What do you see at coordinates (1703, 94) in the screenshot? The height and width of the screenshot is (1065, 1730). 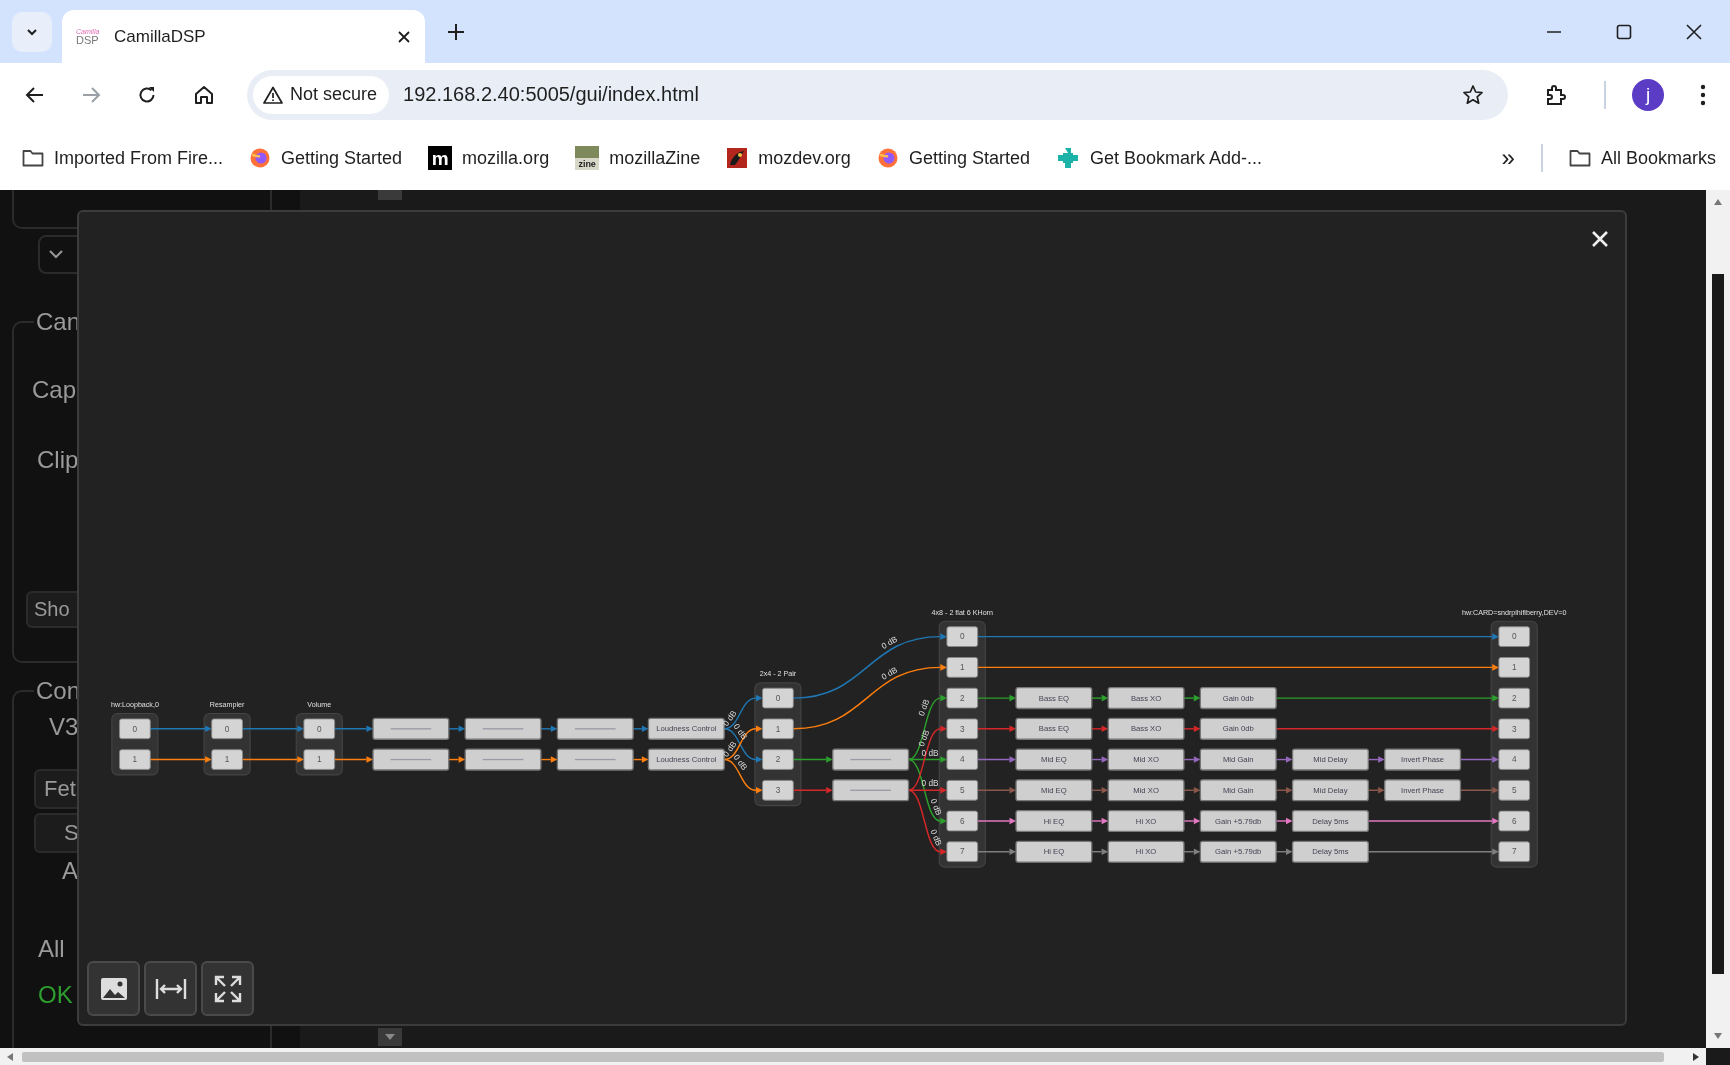 I see `menu-icon` at bounding box center [1703, 94].